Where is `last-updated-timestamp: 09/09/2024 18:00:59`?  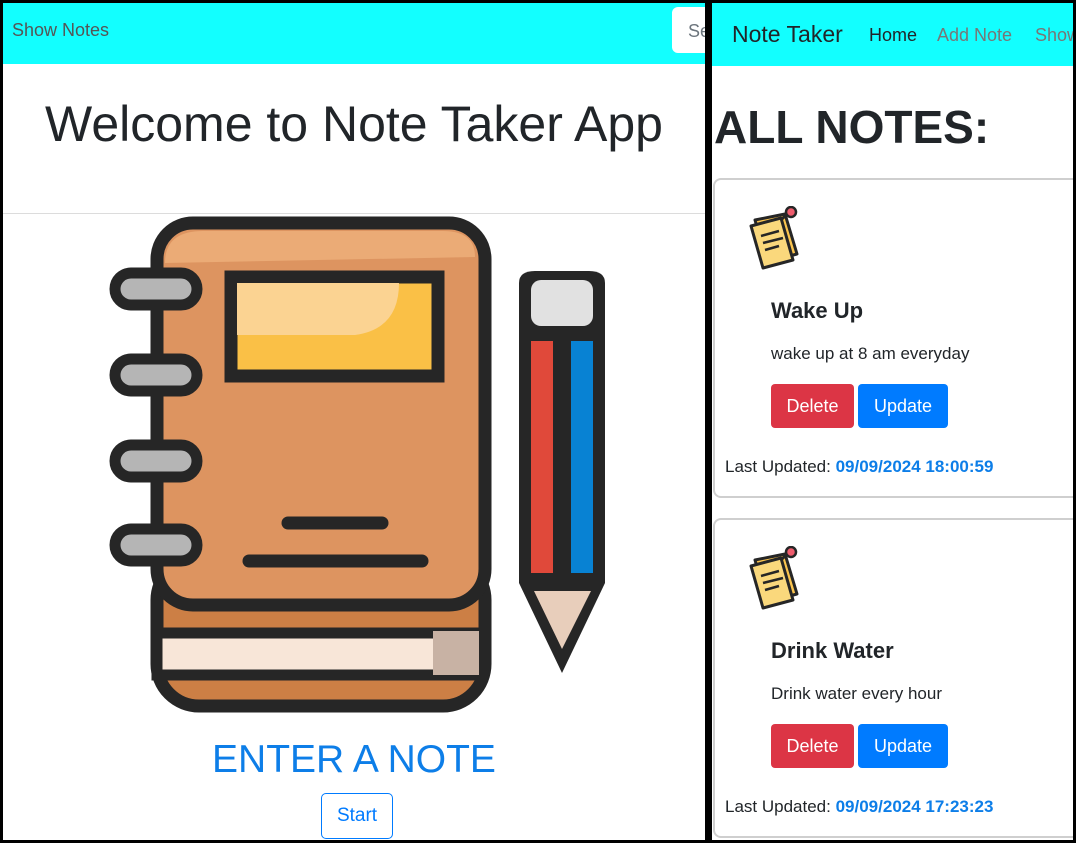 last-updated-timestamp: 09/09/2024 18:00:59 is located at coordinates (914, 466).